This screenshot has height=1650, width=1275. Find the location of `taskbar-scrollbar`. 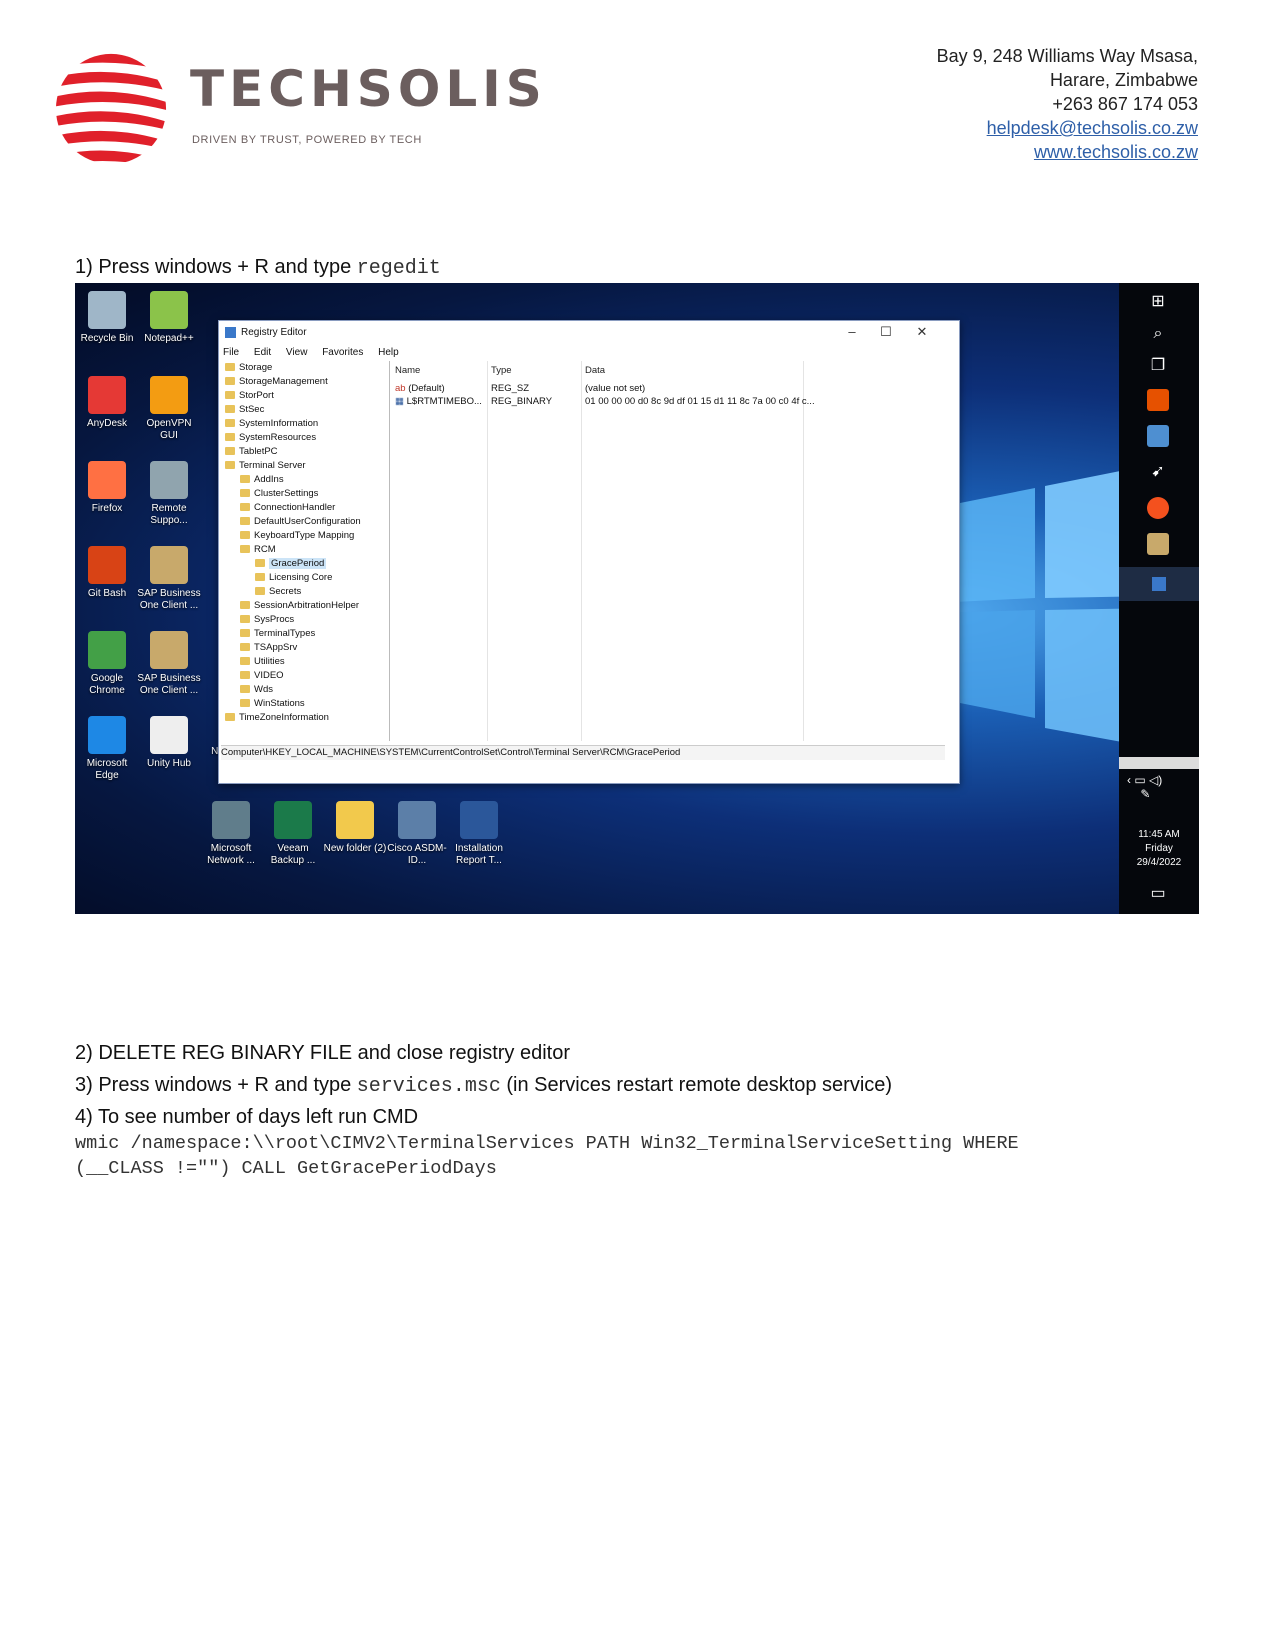

taskbar-scrollbar is located at coordinates (1159, 763).